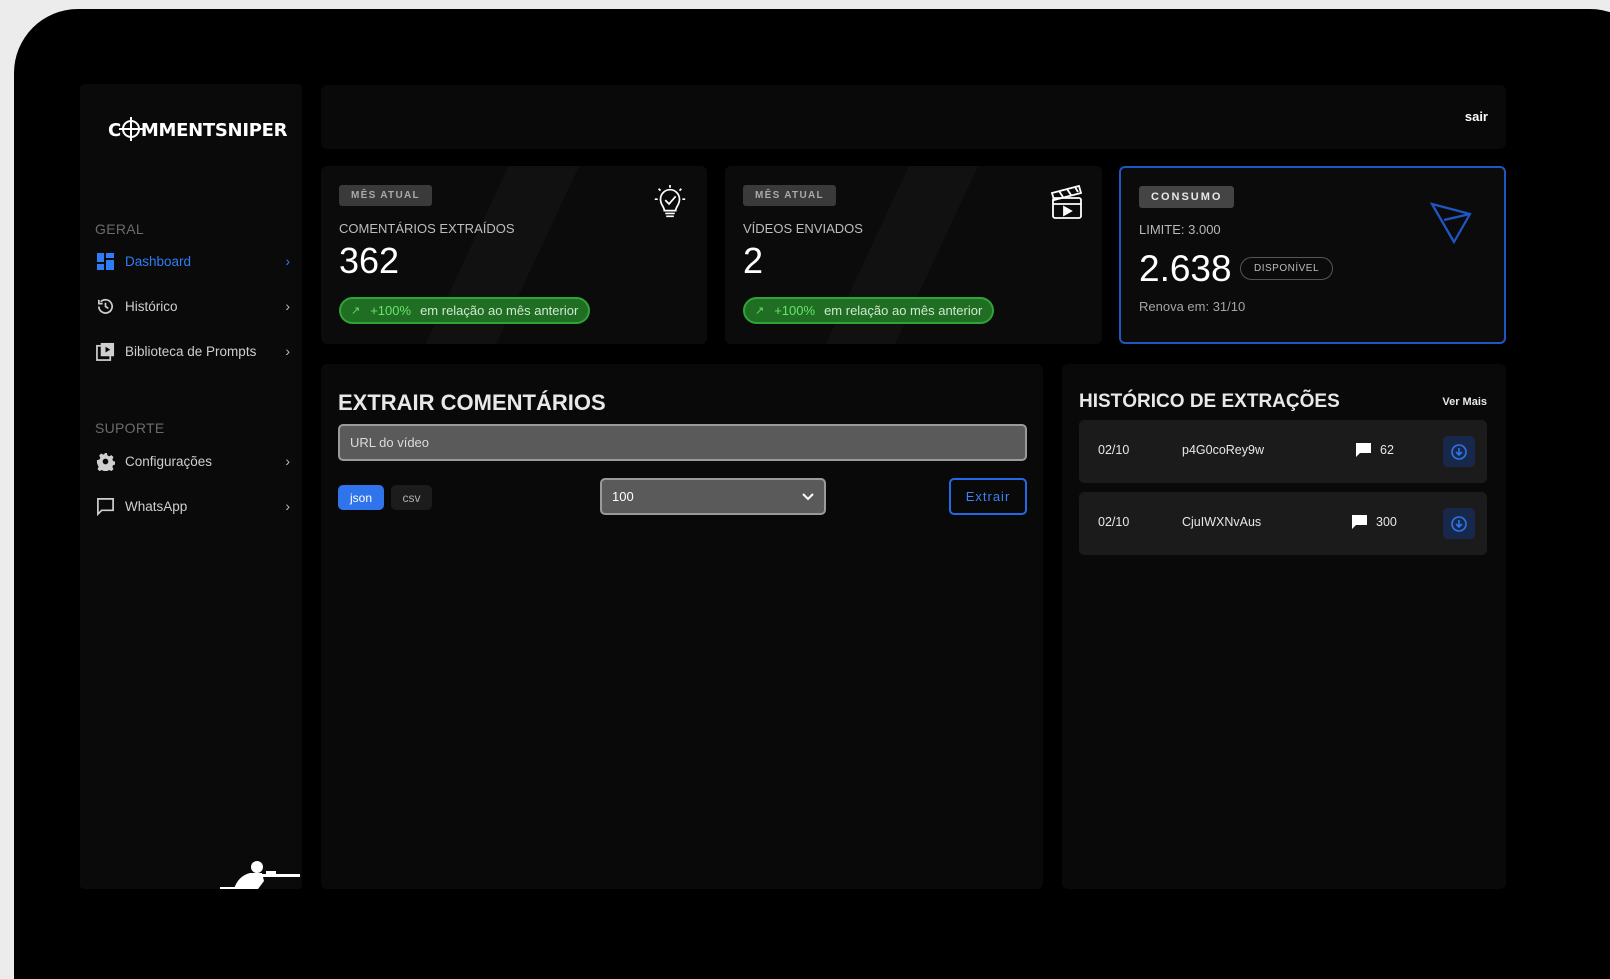 This screenshot has height=979, width=1610. What do you see at coordinates (670, 205) in the screenshot?
I see `lightbulb-icon` at bounding box center [670, 205].